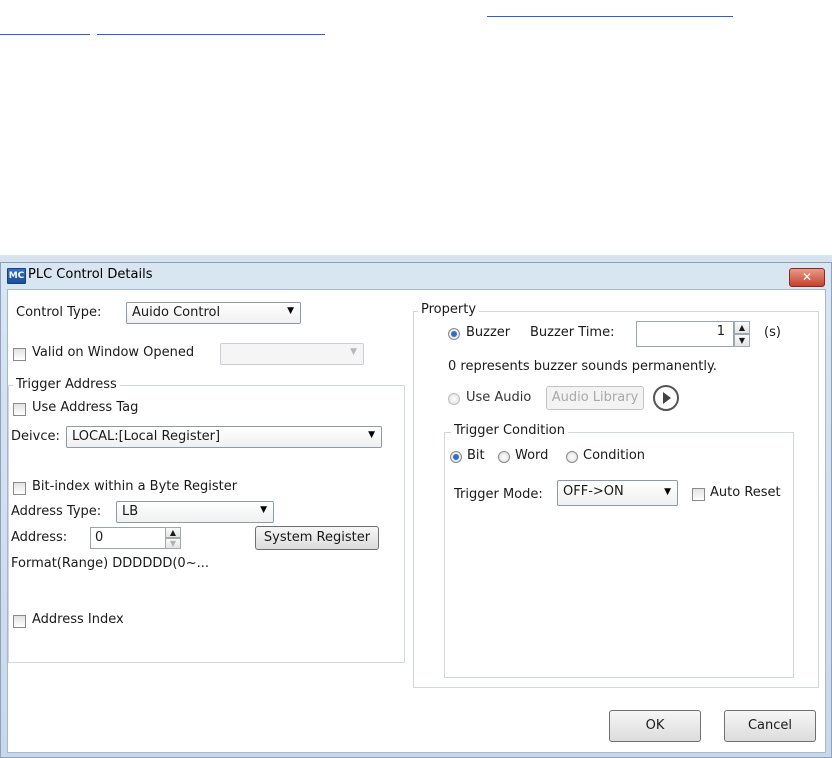 The width and height of the screenshot is (832, 758). I want to click on window-title: PLC Control Details, so click(90, 274).